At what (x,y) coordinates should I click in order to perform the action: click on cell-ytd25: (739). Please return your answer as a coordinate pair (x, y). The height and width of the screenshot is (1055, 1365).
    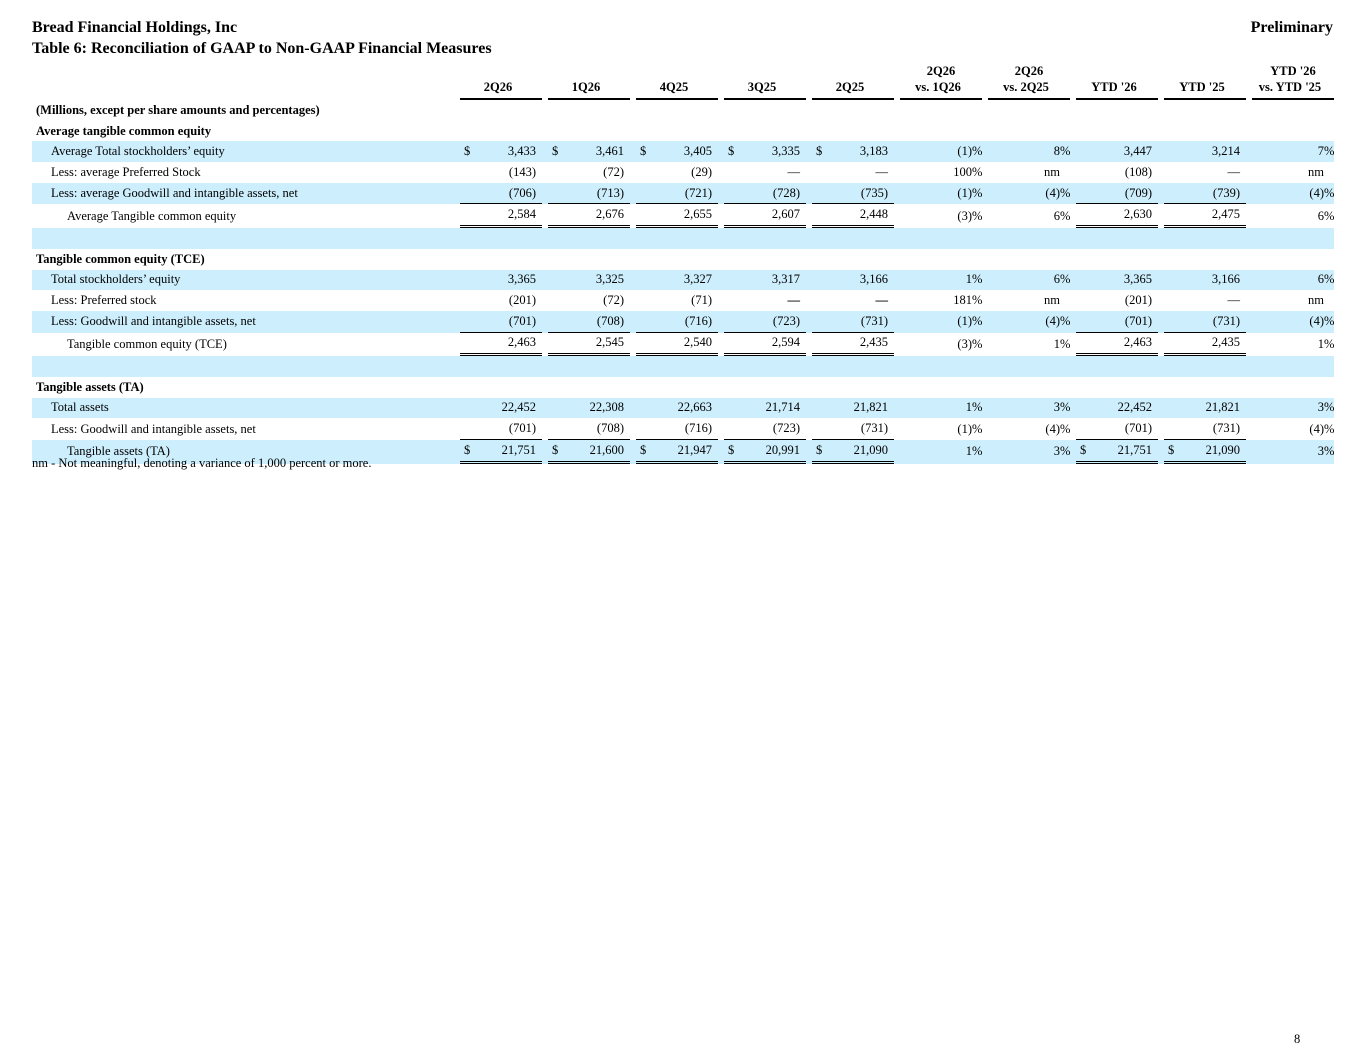
    Looking at the image, I should click on (1205, 193).